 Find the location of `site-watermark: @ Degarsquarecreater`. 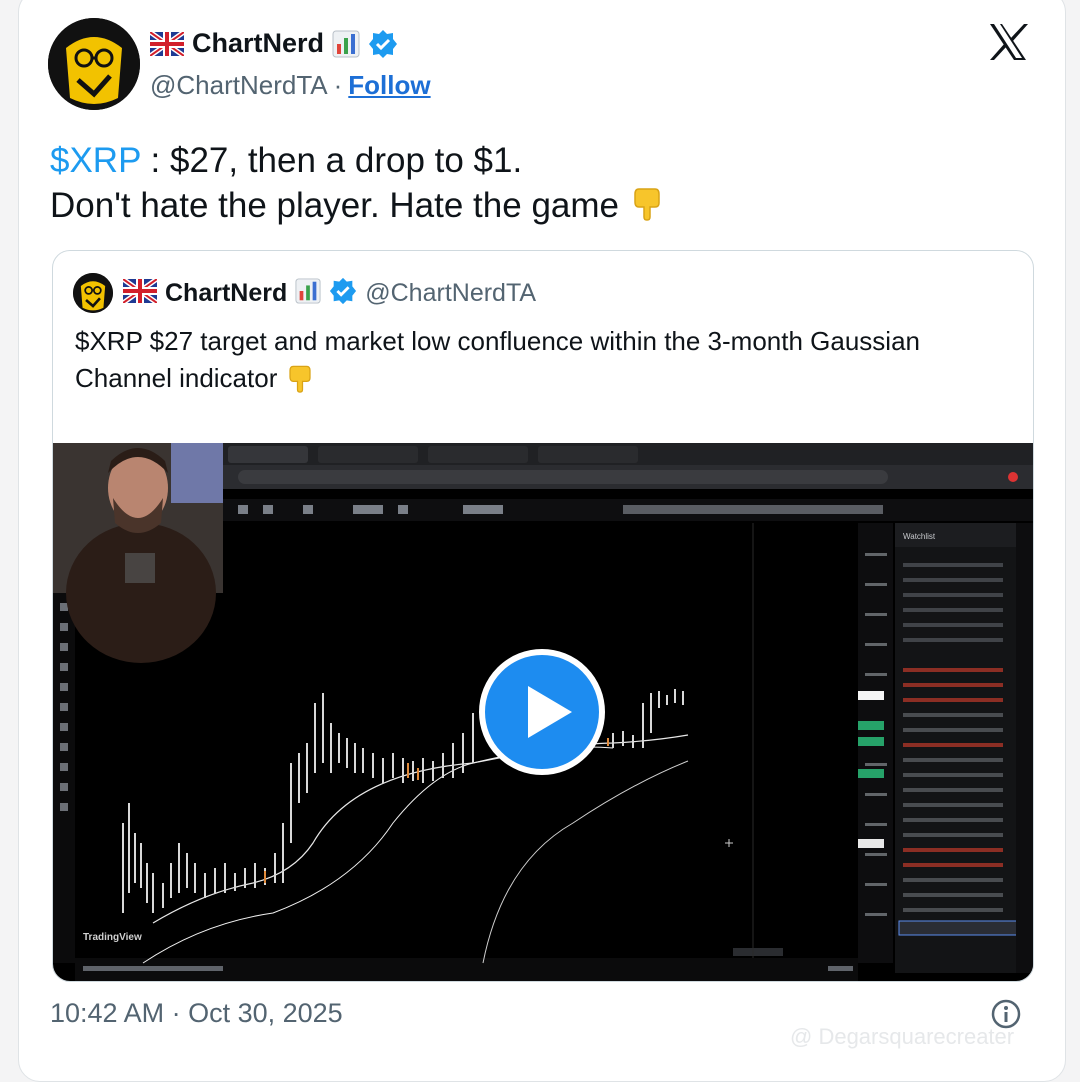

site-watermark: @ Degarsquarecreater is located at coordinates (902, 1036).